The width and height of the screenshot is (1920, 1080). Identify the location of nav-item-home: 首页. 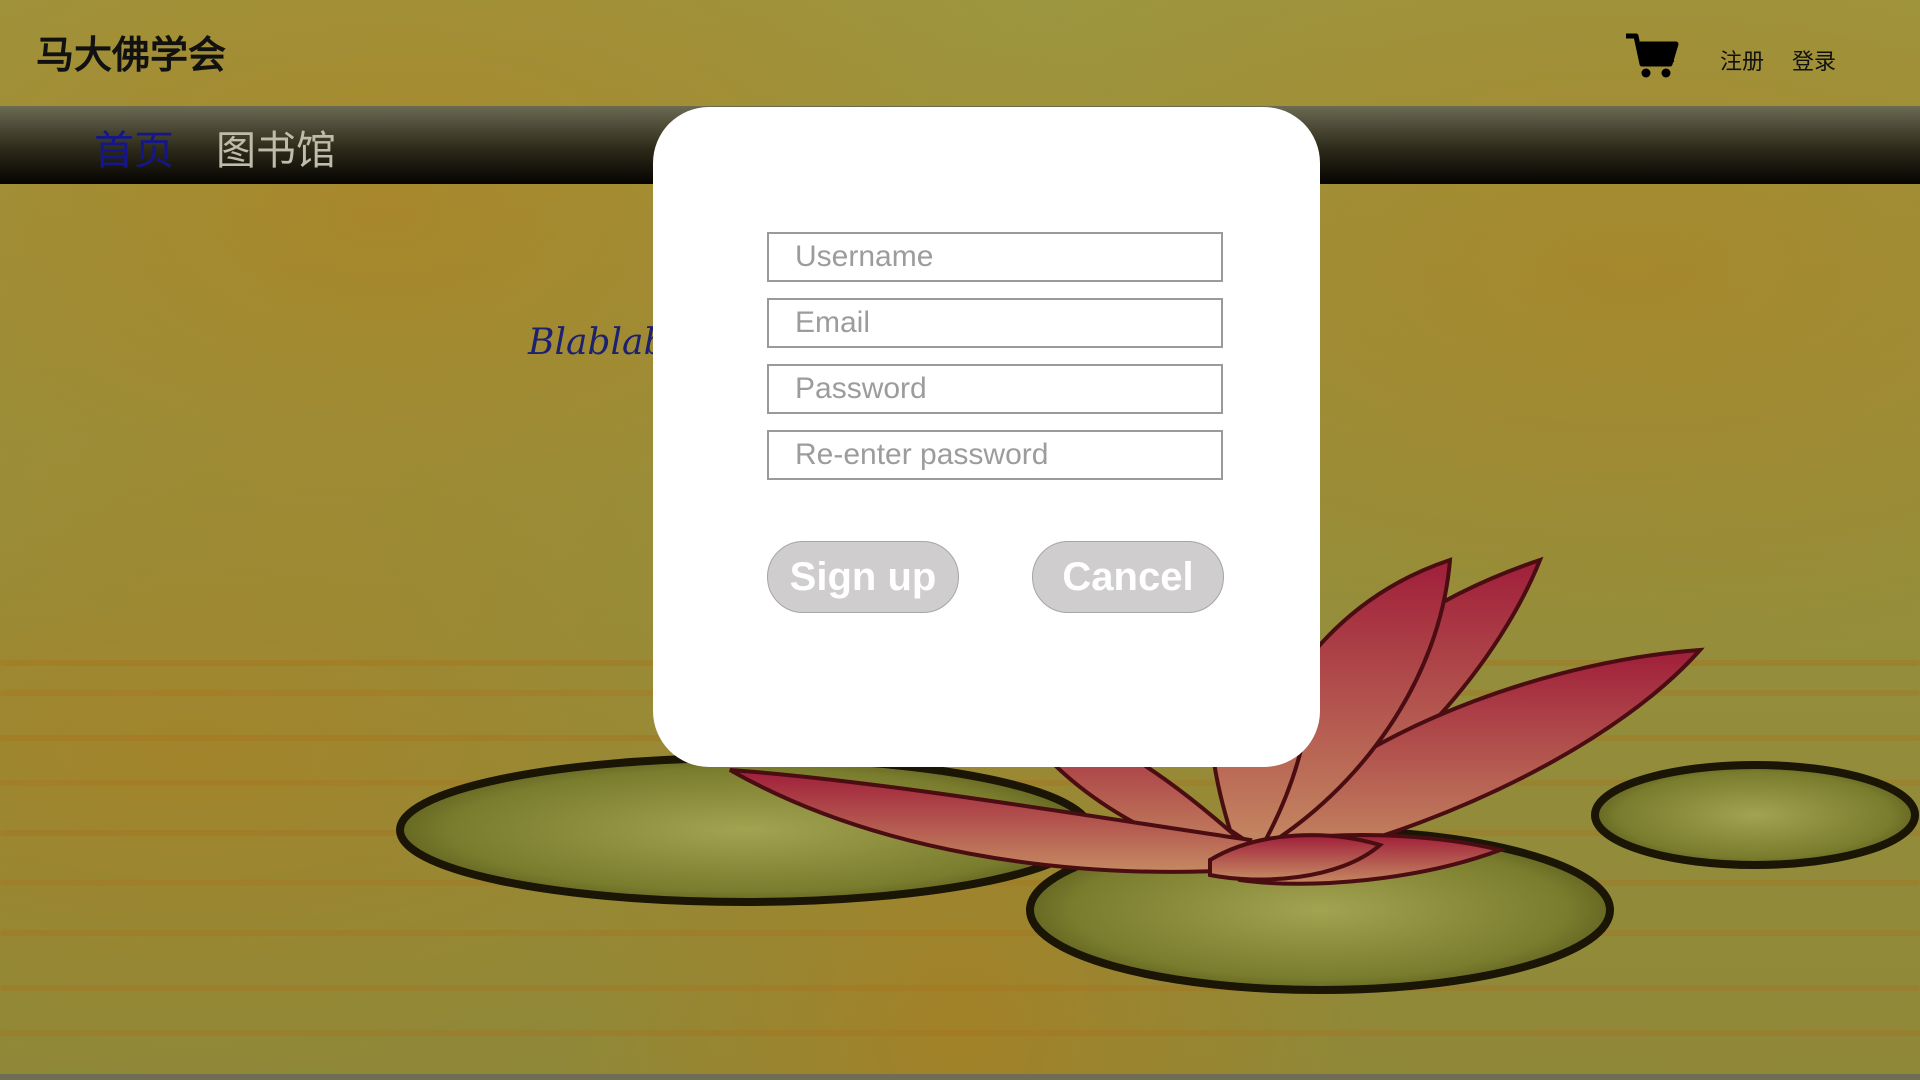
(134, 147).